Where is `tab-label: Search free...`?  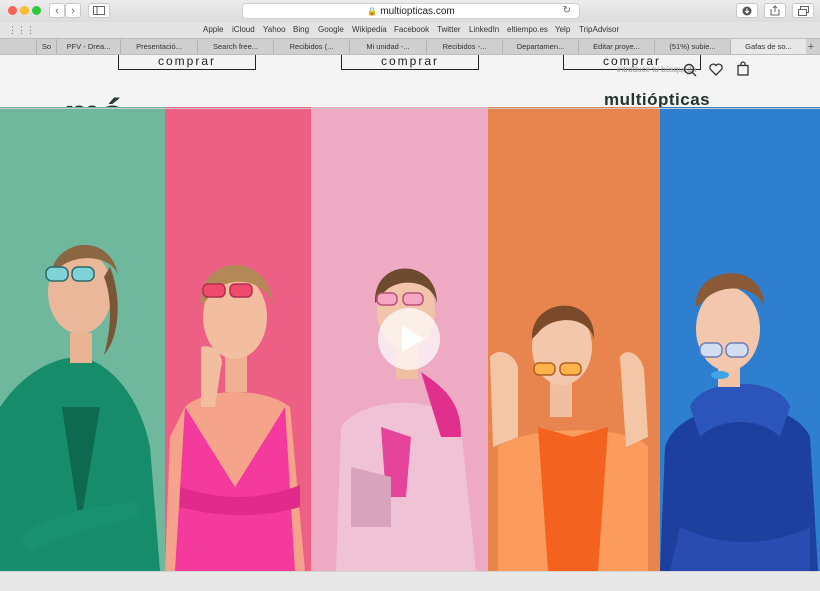
tab-label: Search free... is located at coordinates (235, 46).